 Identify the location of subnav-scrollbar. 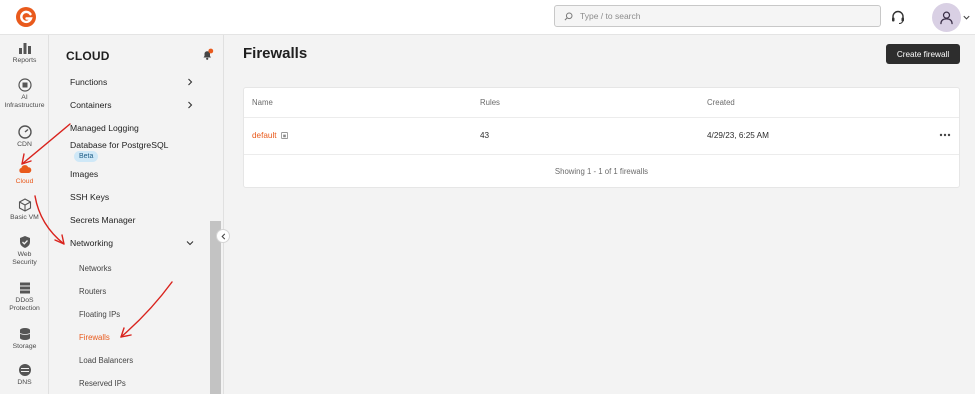
(215, 307).